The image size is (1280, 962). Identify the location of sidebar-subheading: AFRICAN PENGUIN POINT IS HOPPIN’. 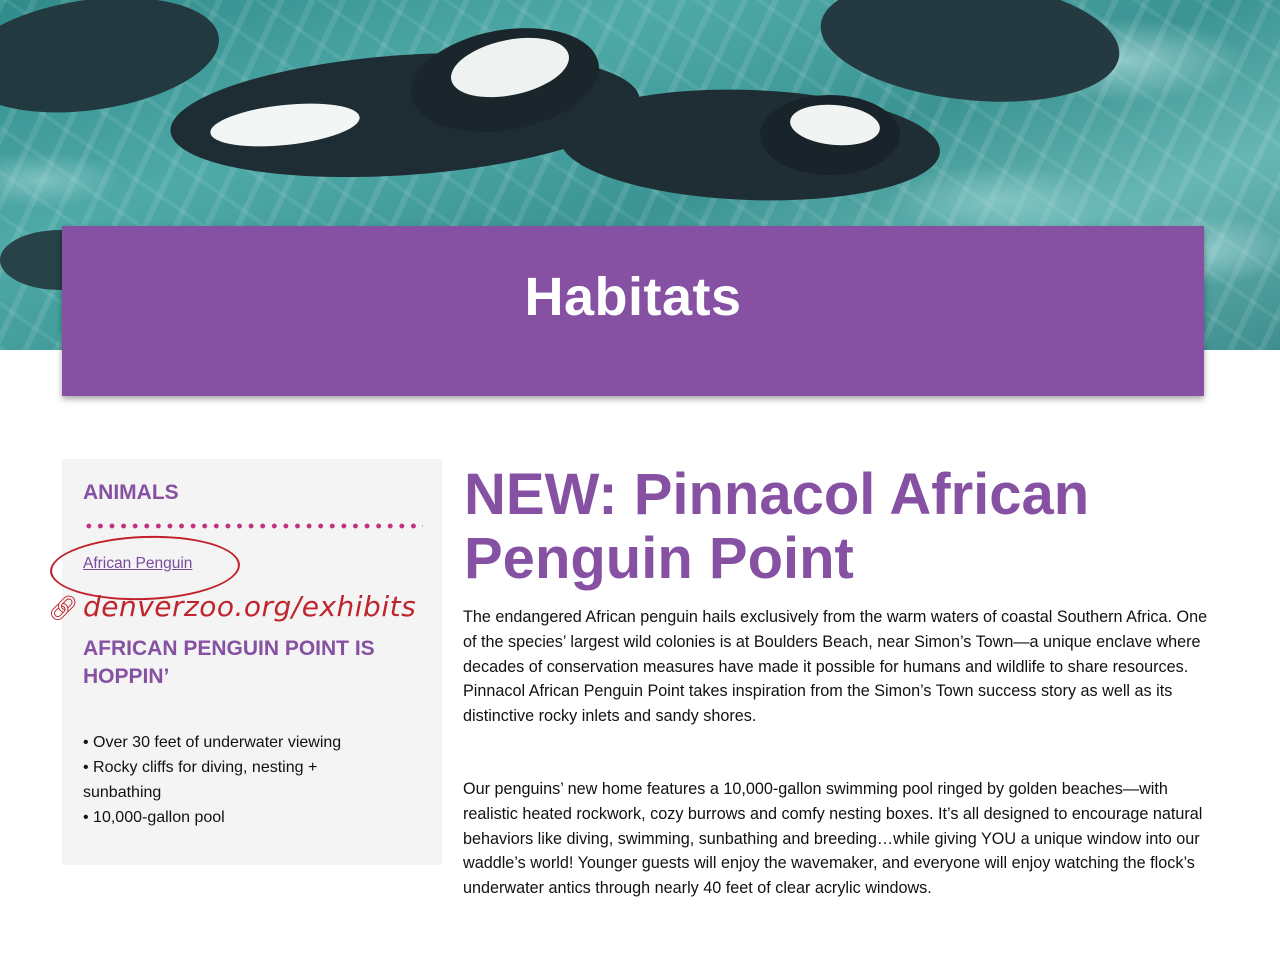
(229, 662).